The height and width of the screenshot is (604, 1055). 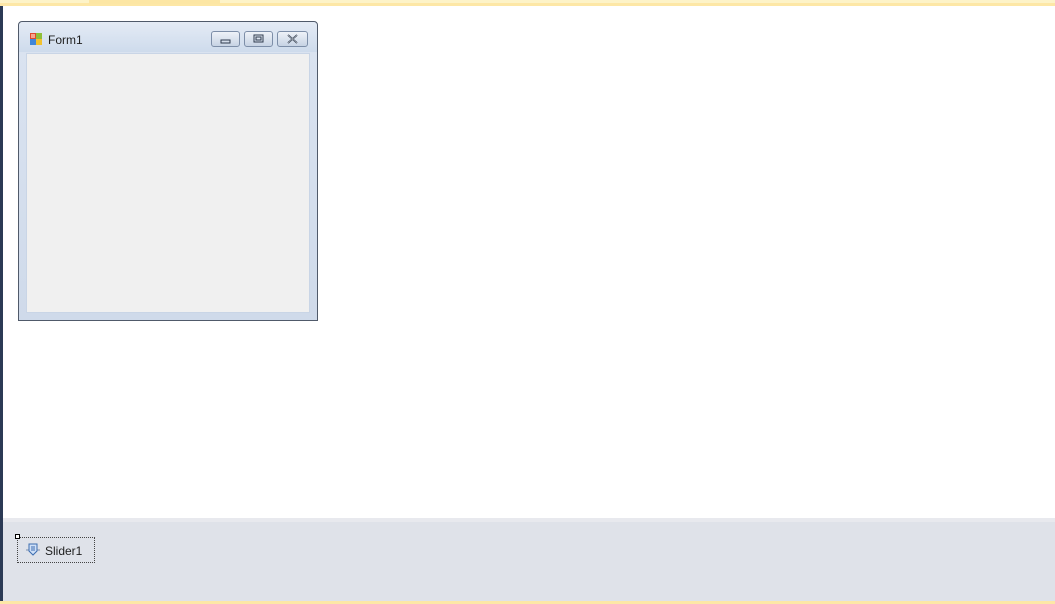 I want to click on tray-item-slider1: Slider1, so click(x=56, y=550).